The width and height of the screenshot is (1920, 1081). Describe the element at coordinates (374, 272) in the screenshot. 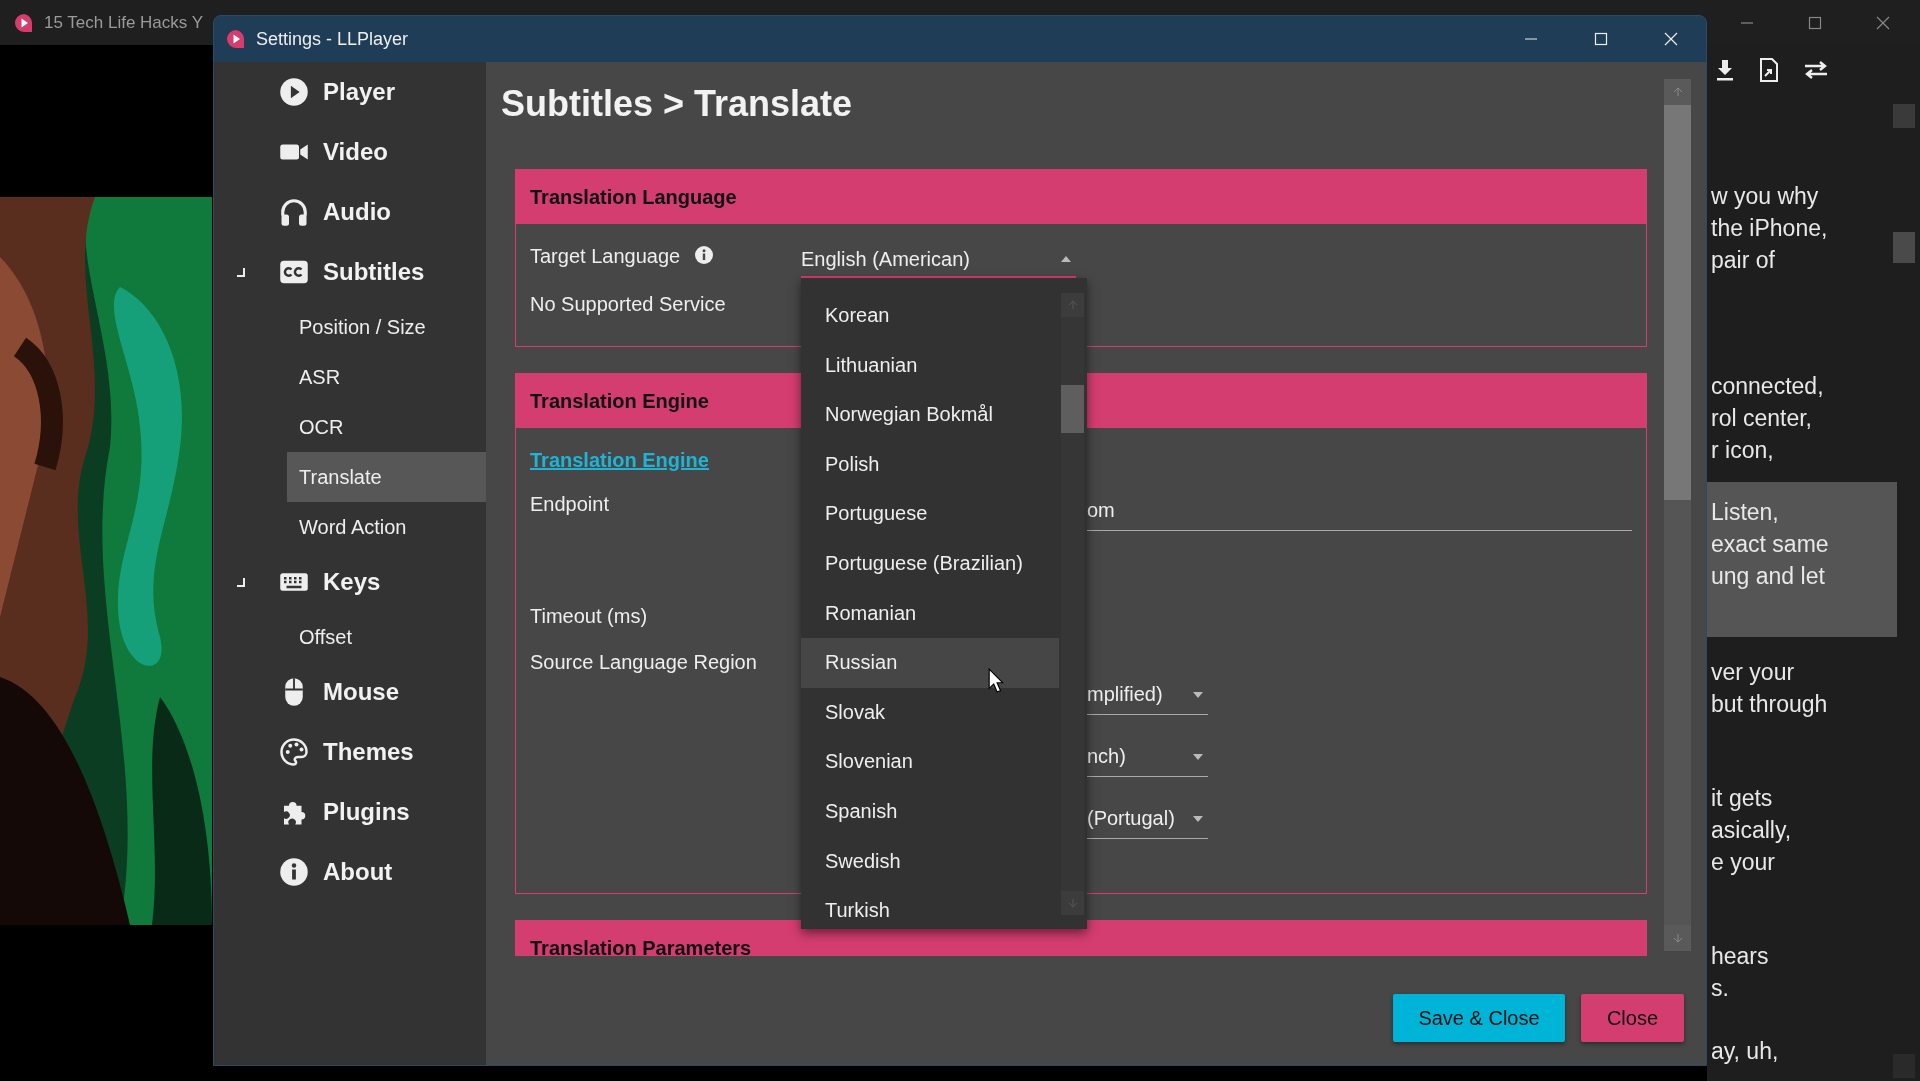

I see `nav-label: Subtitles` at that location.